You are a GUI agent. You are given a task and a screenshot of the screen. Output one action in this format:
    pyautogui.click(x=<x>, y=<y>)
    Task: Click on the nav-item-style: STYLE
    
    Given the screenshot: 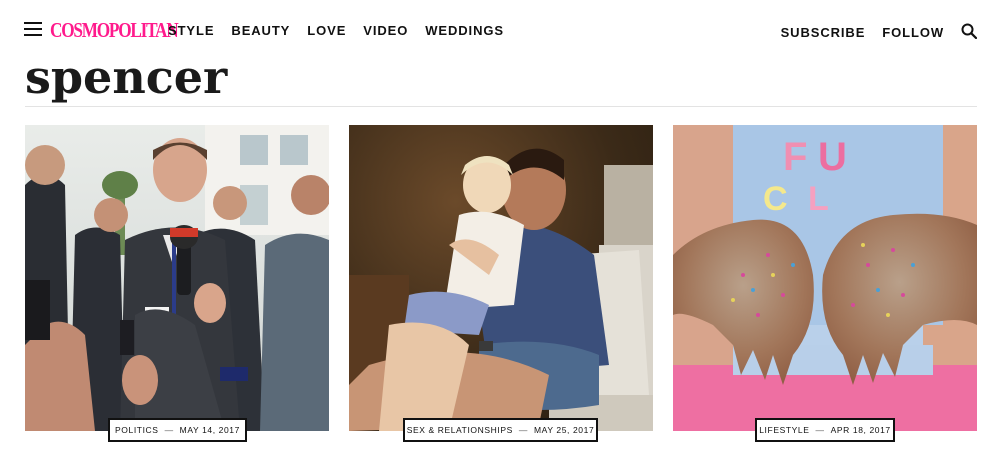 What is the action you would take?
    pyautogui.click(x=191, y=31)
    